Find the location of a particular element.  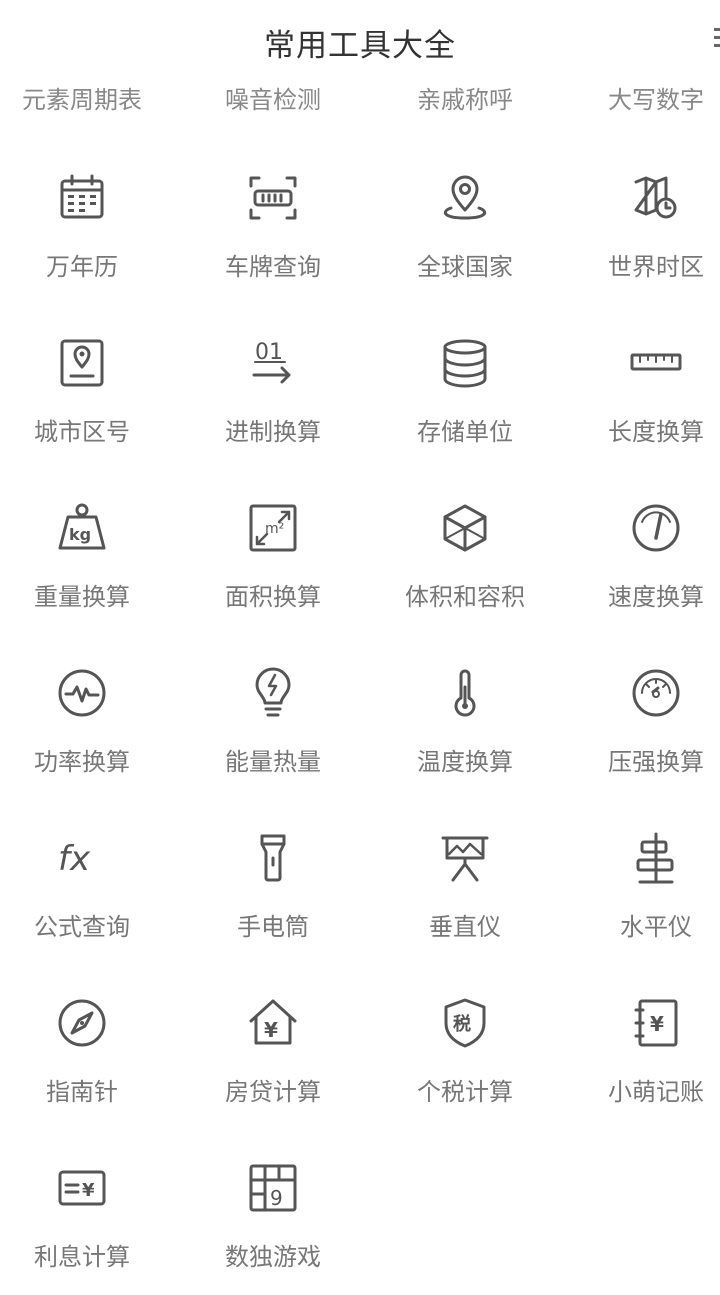

vertical-level-icon is located at coordinates (465, 858).